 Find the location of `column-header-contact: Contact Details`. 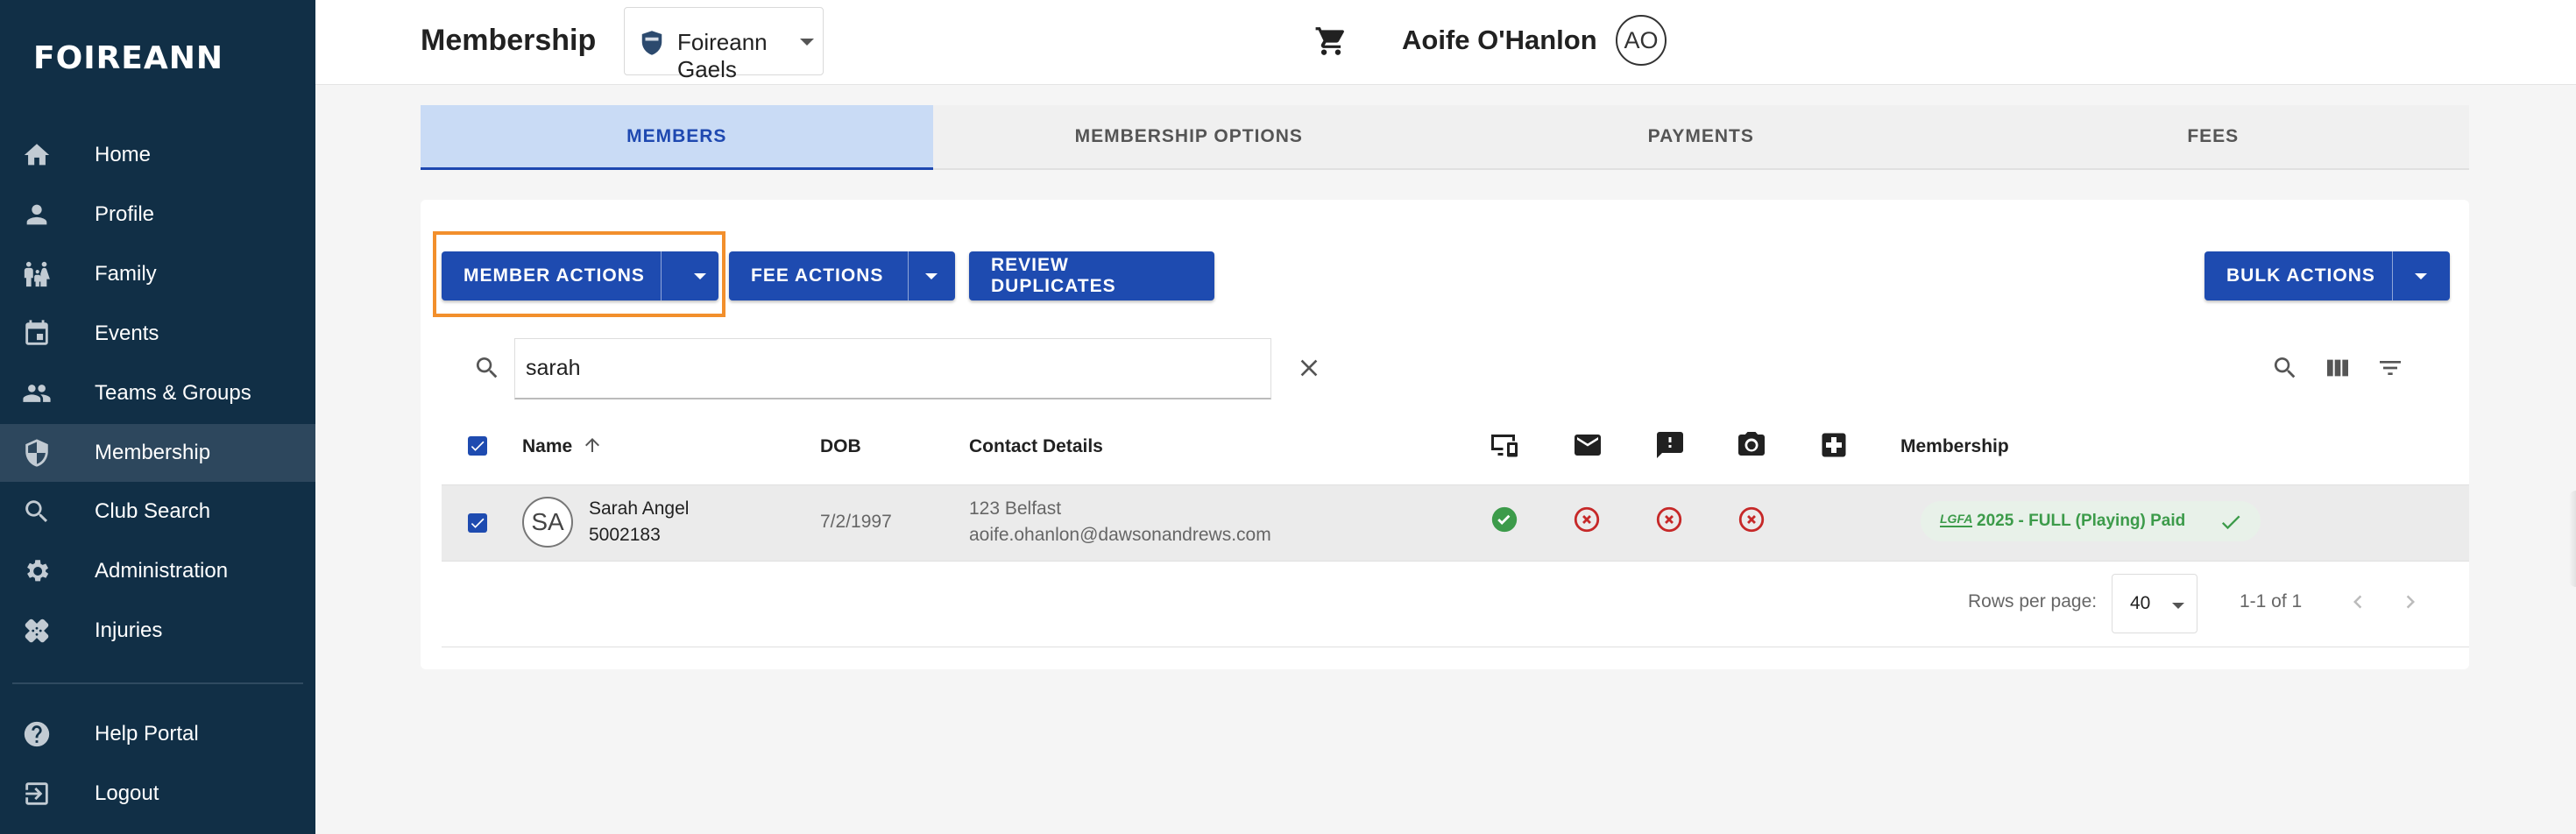

column-header-contact: Contact Details is located at coordinates (1036, 446).